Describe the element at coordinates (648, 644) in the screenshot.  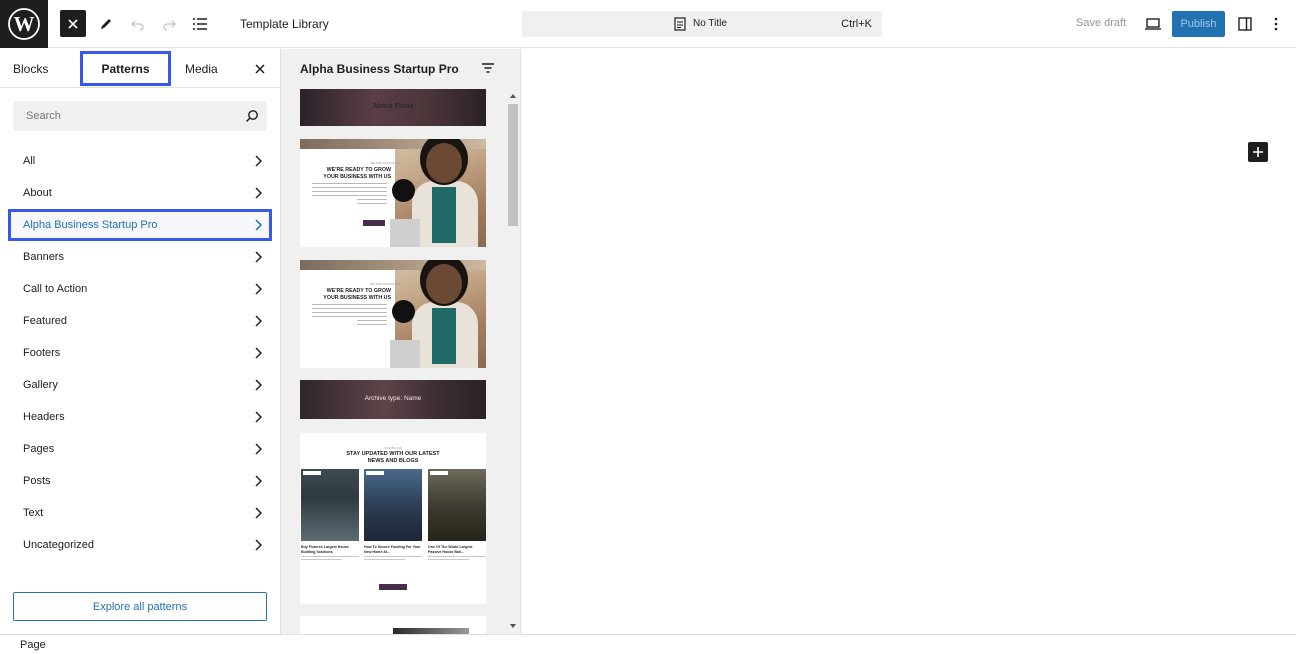
I see `block-breadcrumb-bar: Page` at that location.